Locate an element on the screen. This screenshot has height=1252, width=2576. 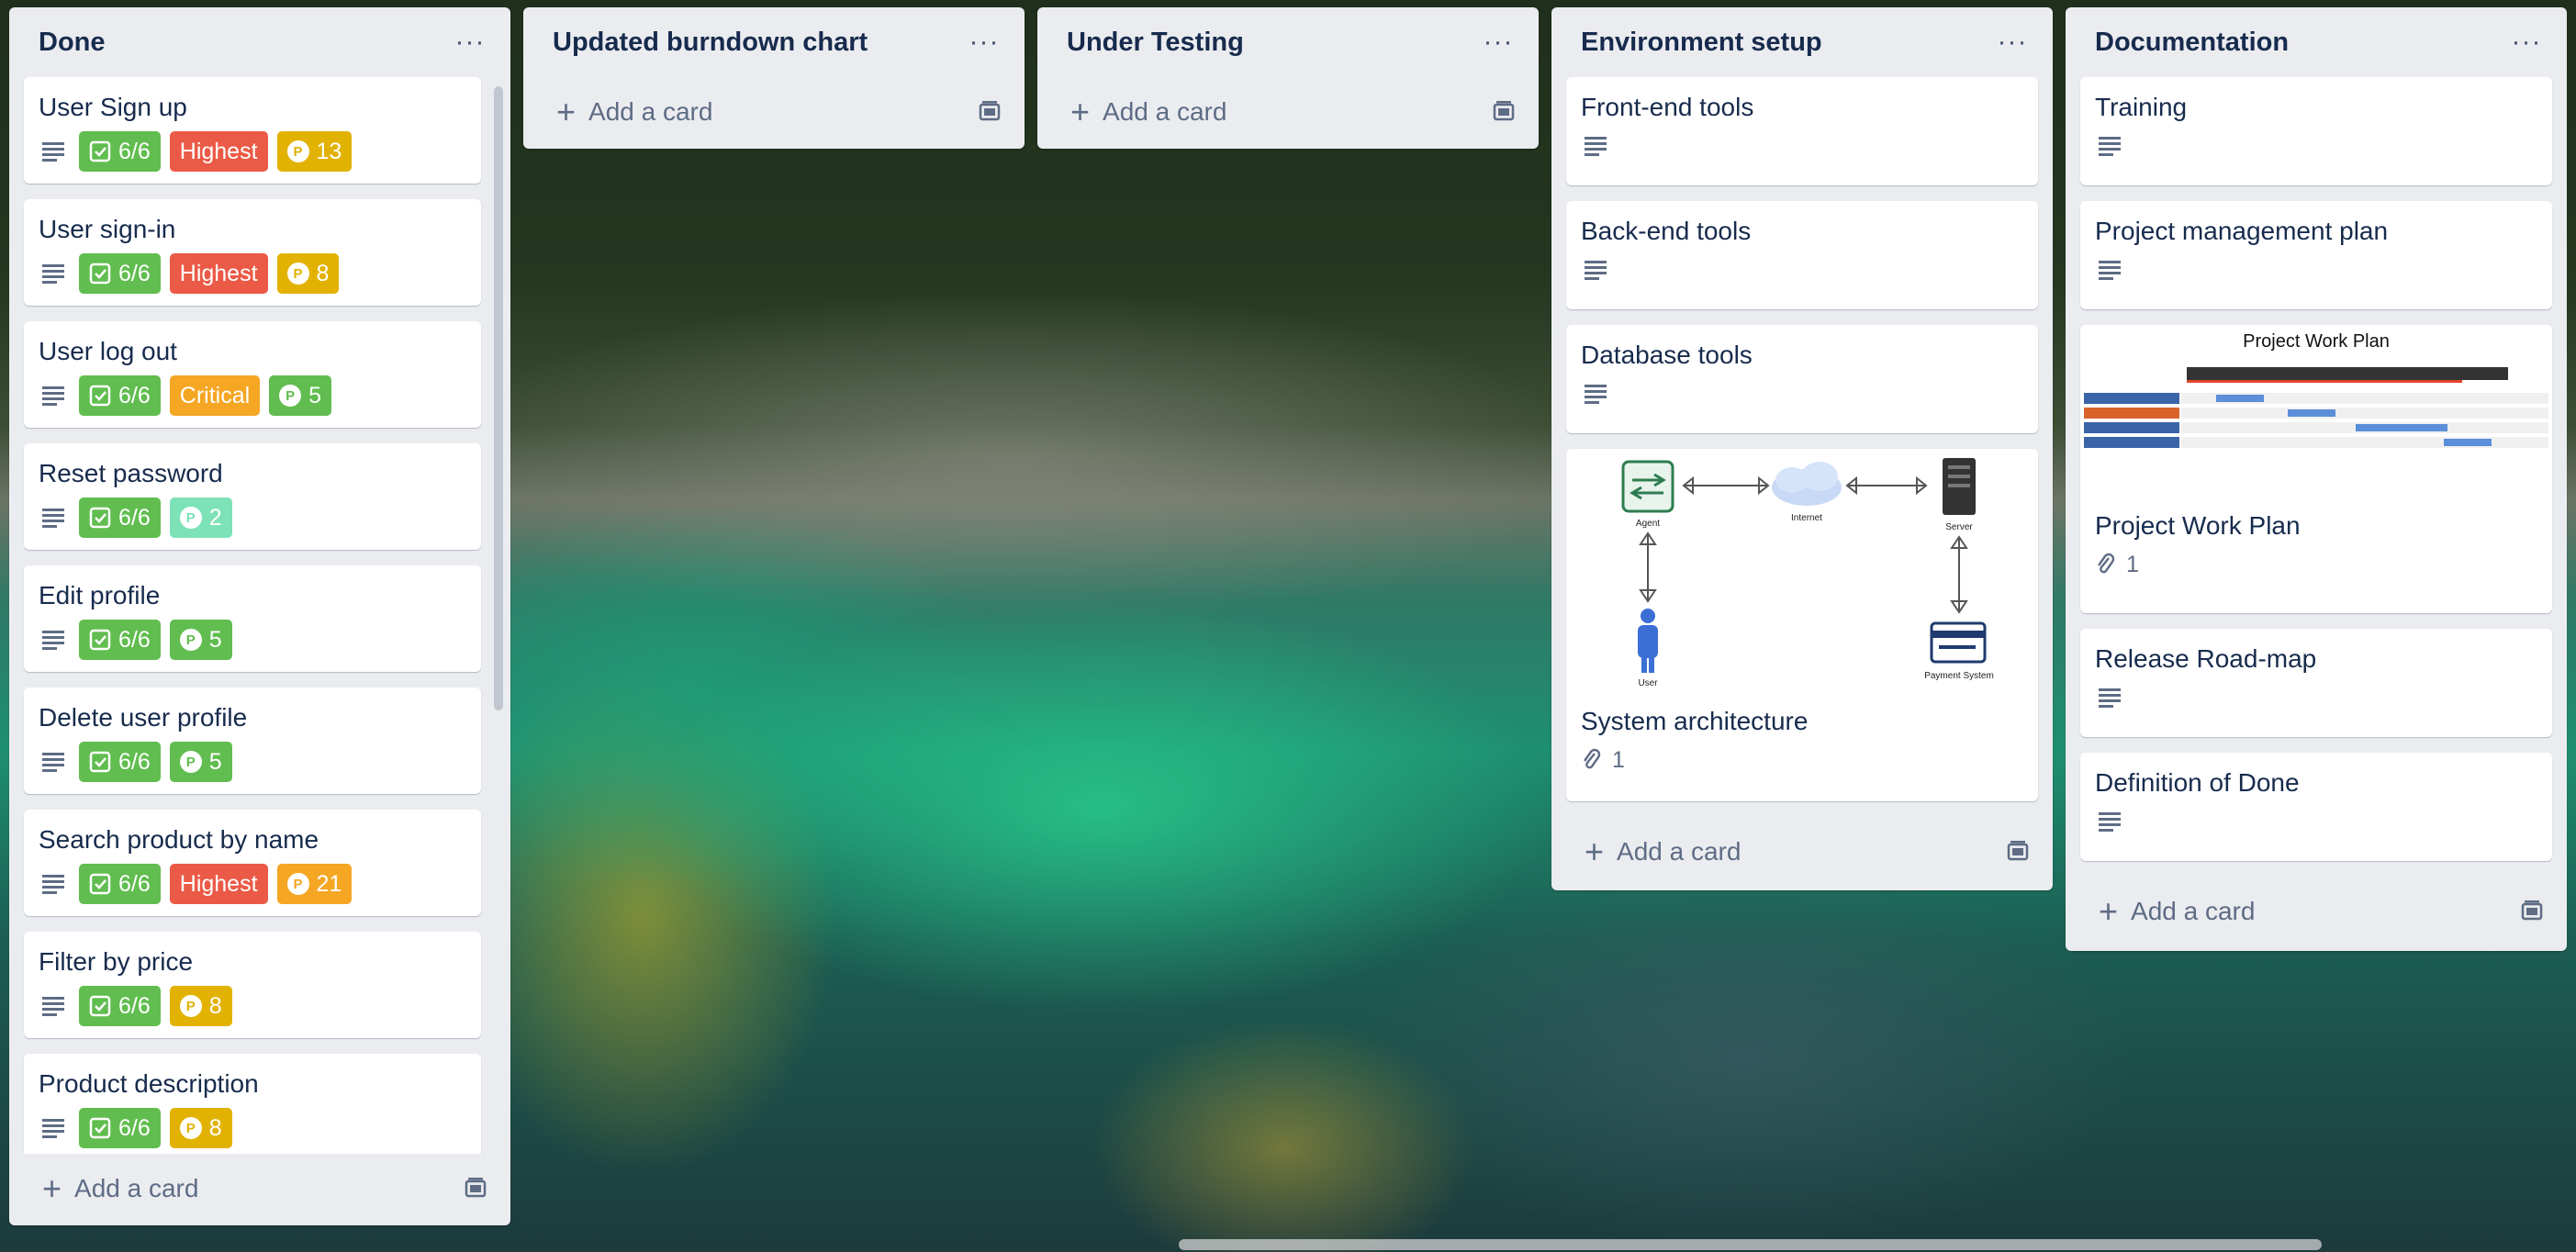
card-title: Database tools is located at coordinates (1667, 355).